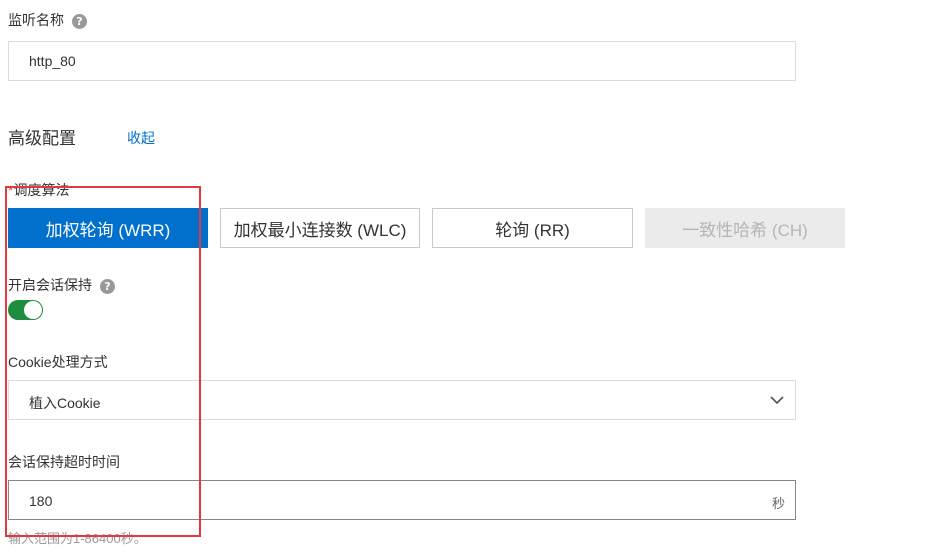 The image size is (929, 556). I want to click on toggle-knob, so click(33, 310).